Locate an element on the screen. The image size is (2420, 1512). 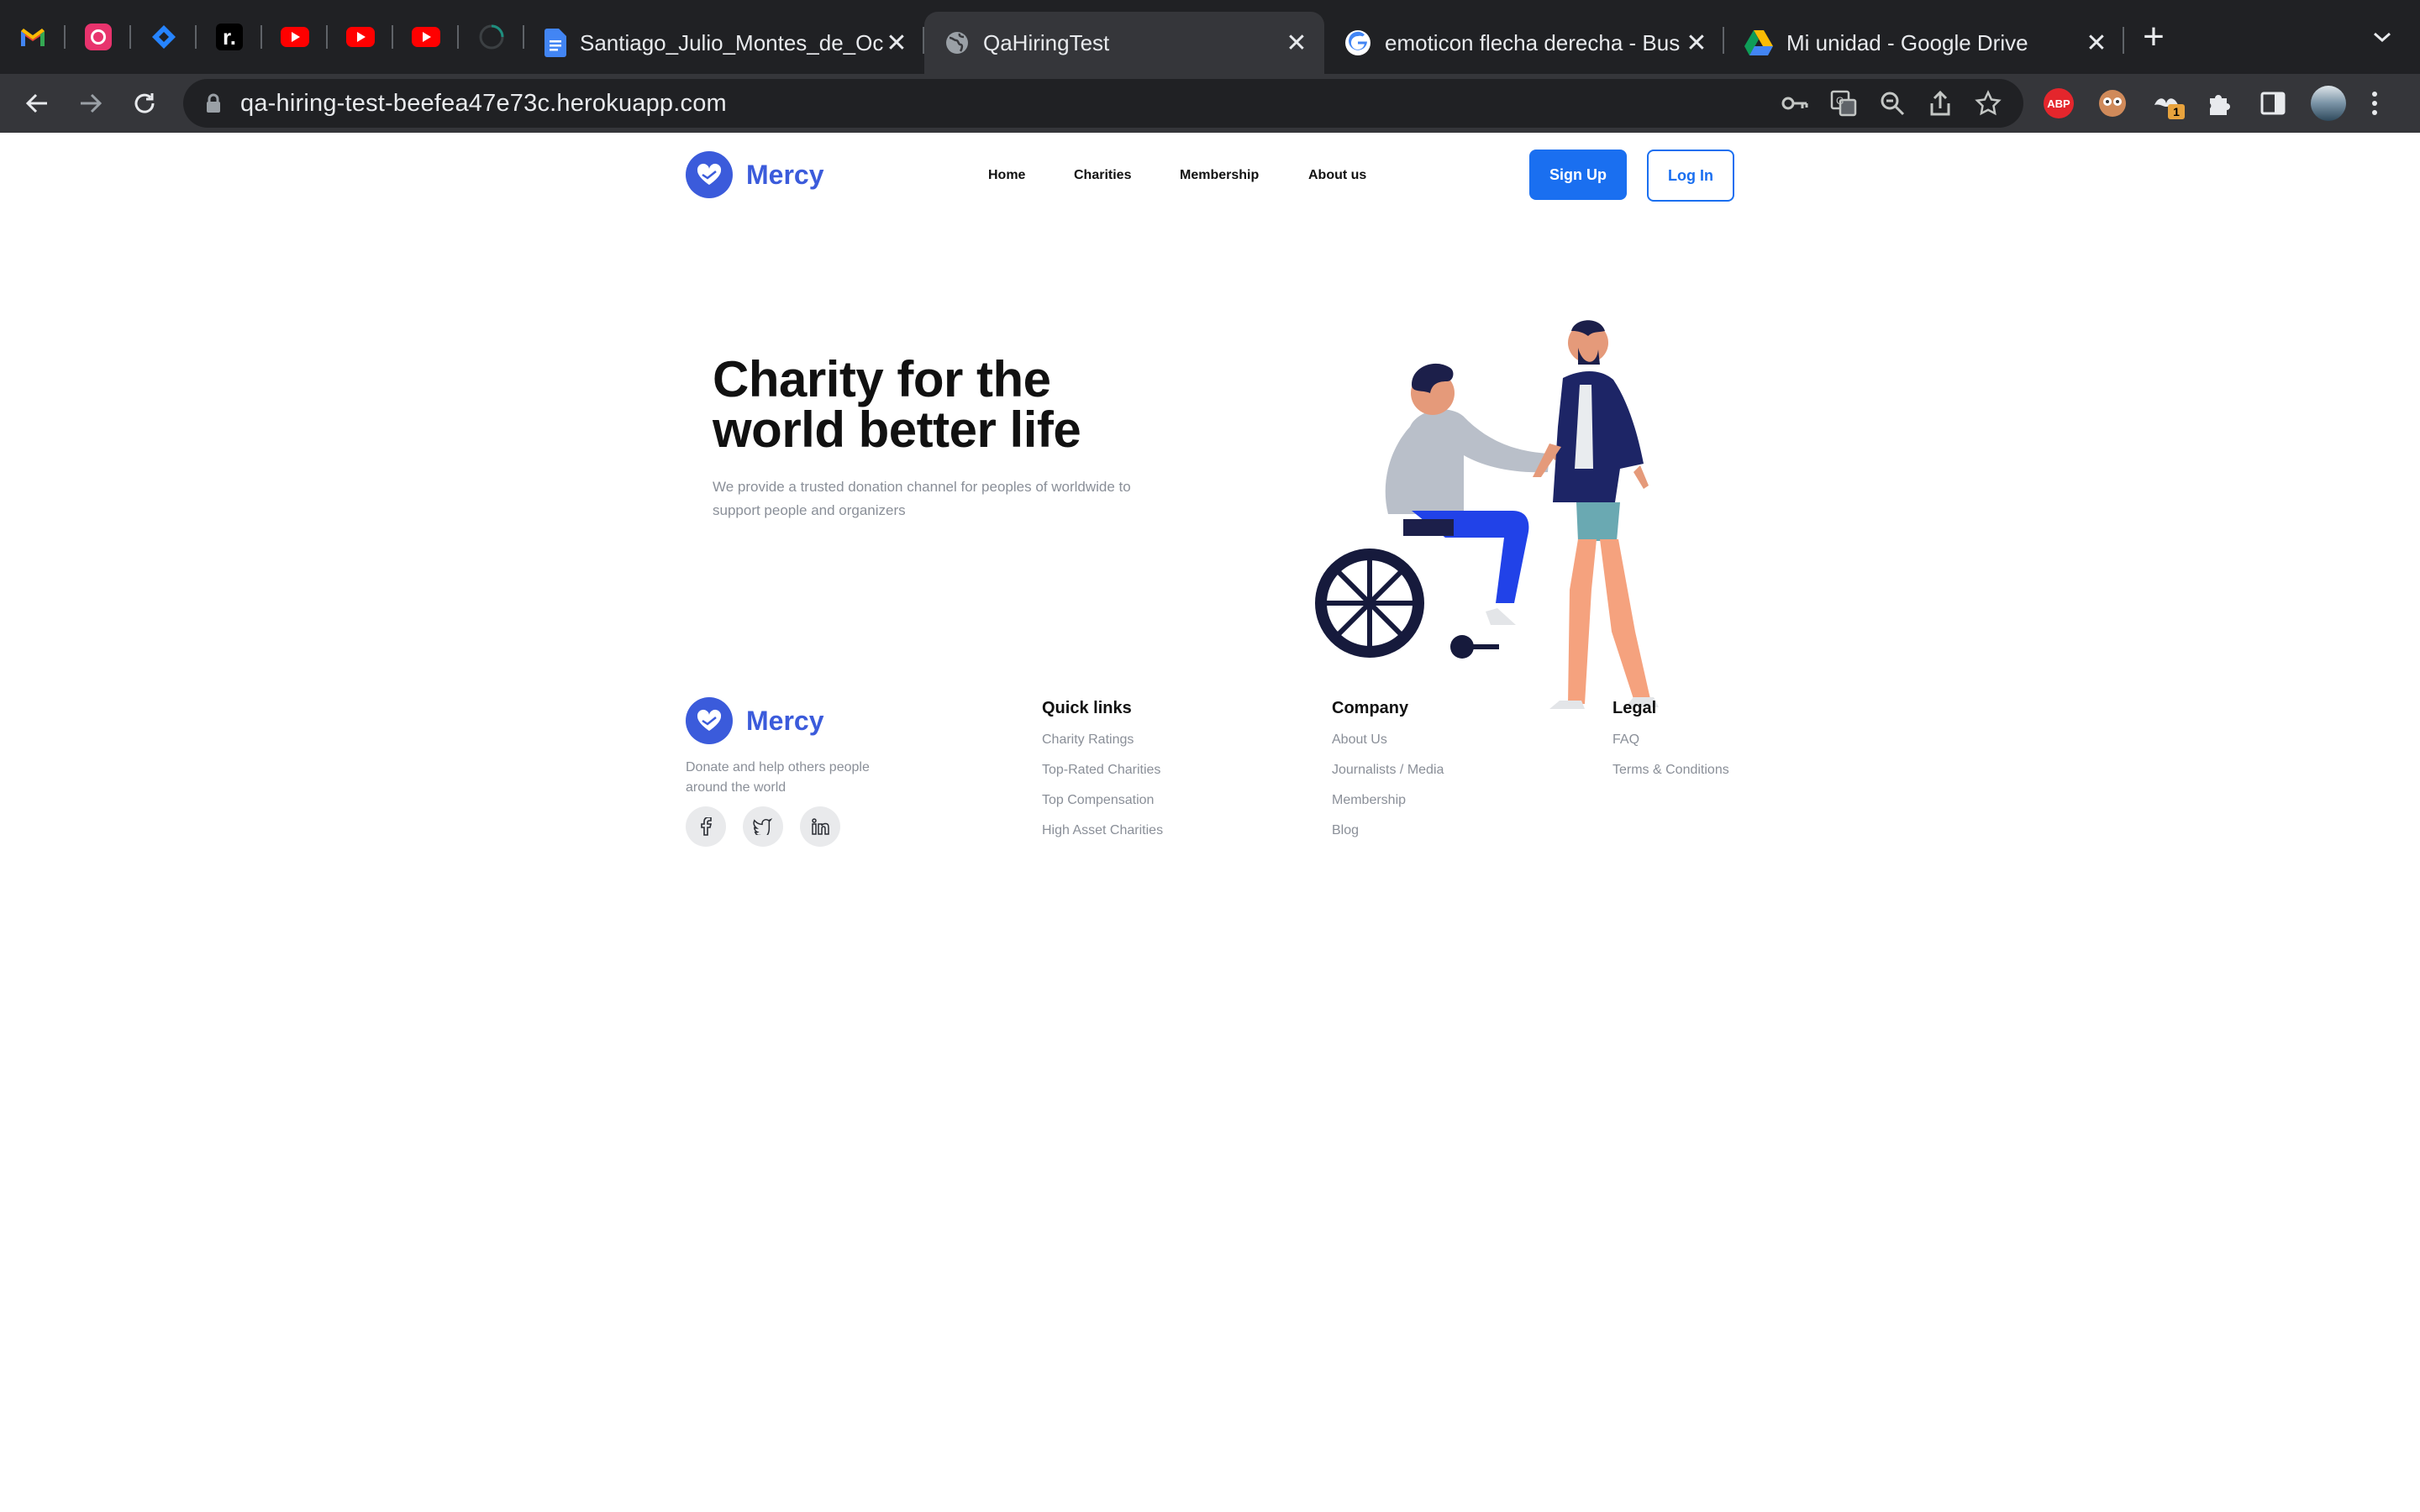
footer-link: Blog is located at coordinates (1388, 830).